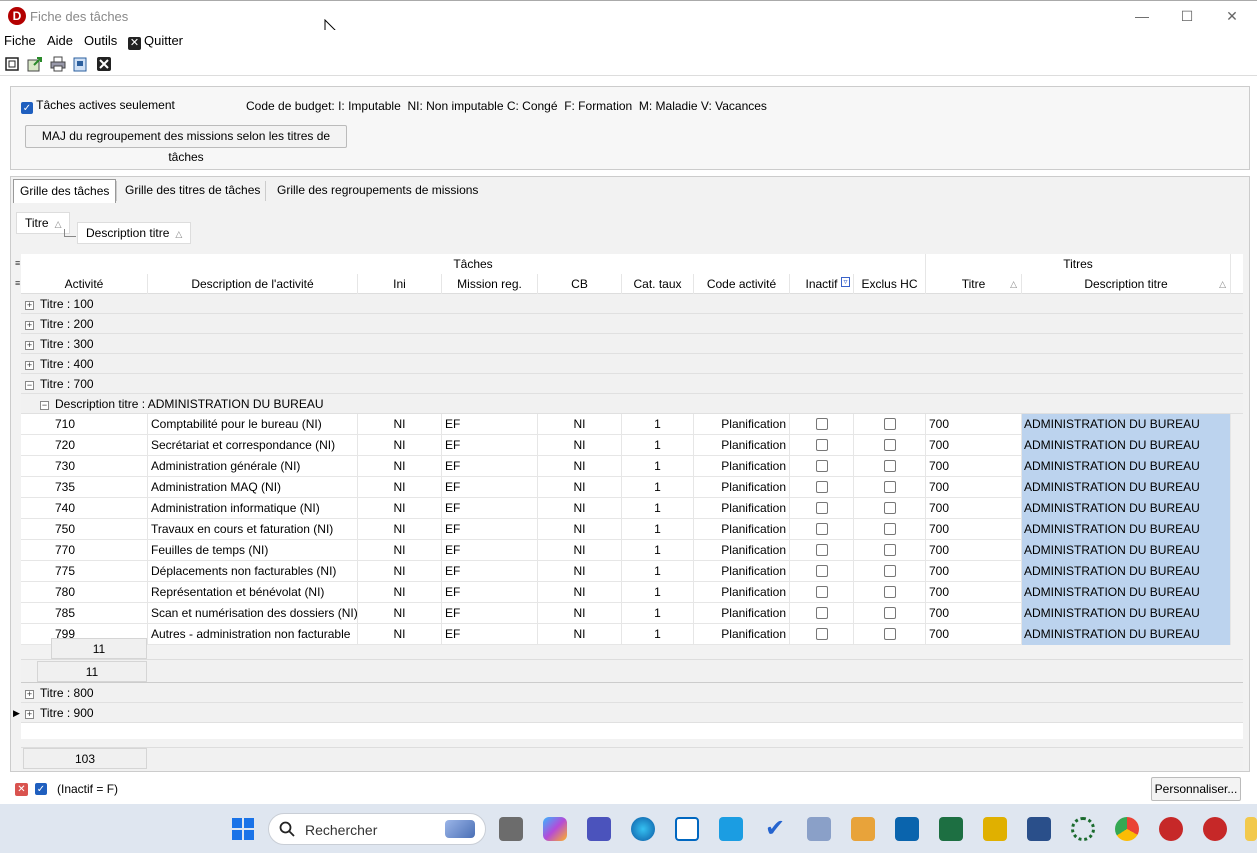 The width and height of the screenshot is (1257, 853). Describe the element at coordinates (100, 487) in the screenshot. I see `cell-activite: 735` at that location.